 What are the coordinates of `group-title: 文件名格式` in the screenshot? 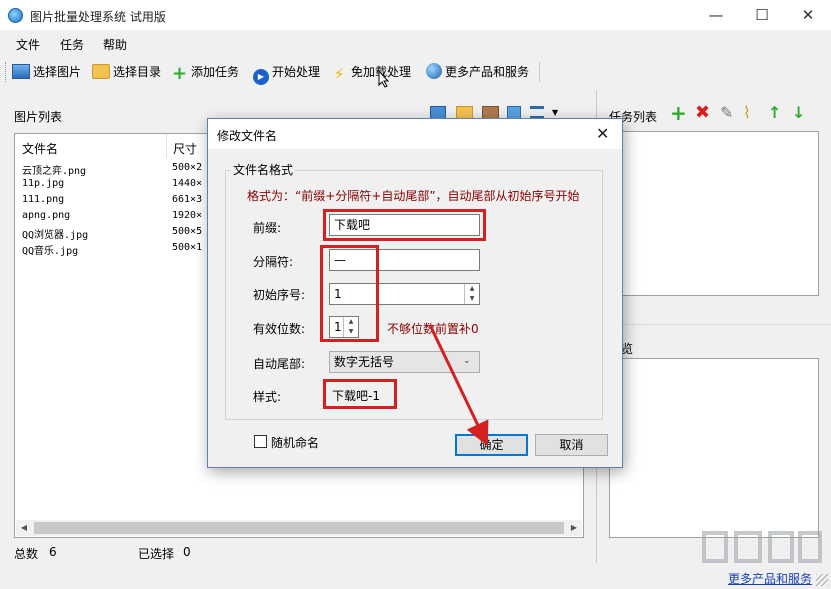 It's located at (263, 169).